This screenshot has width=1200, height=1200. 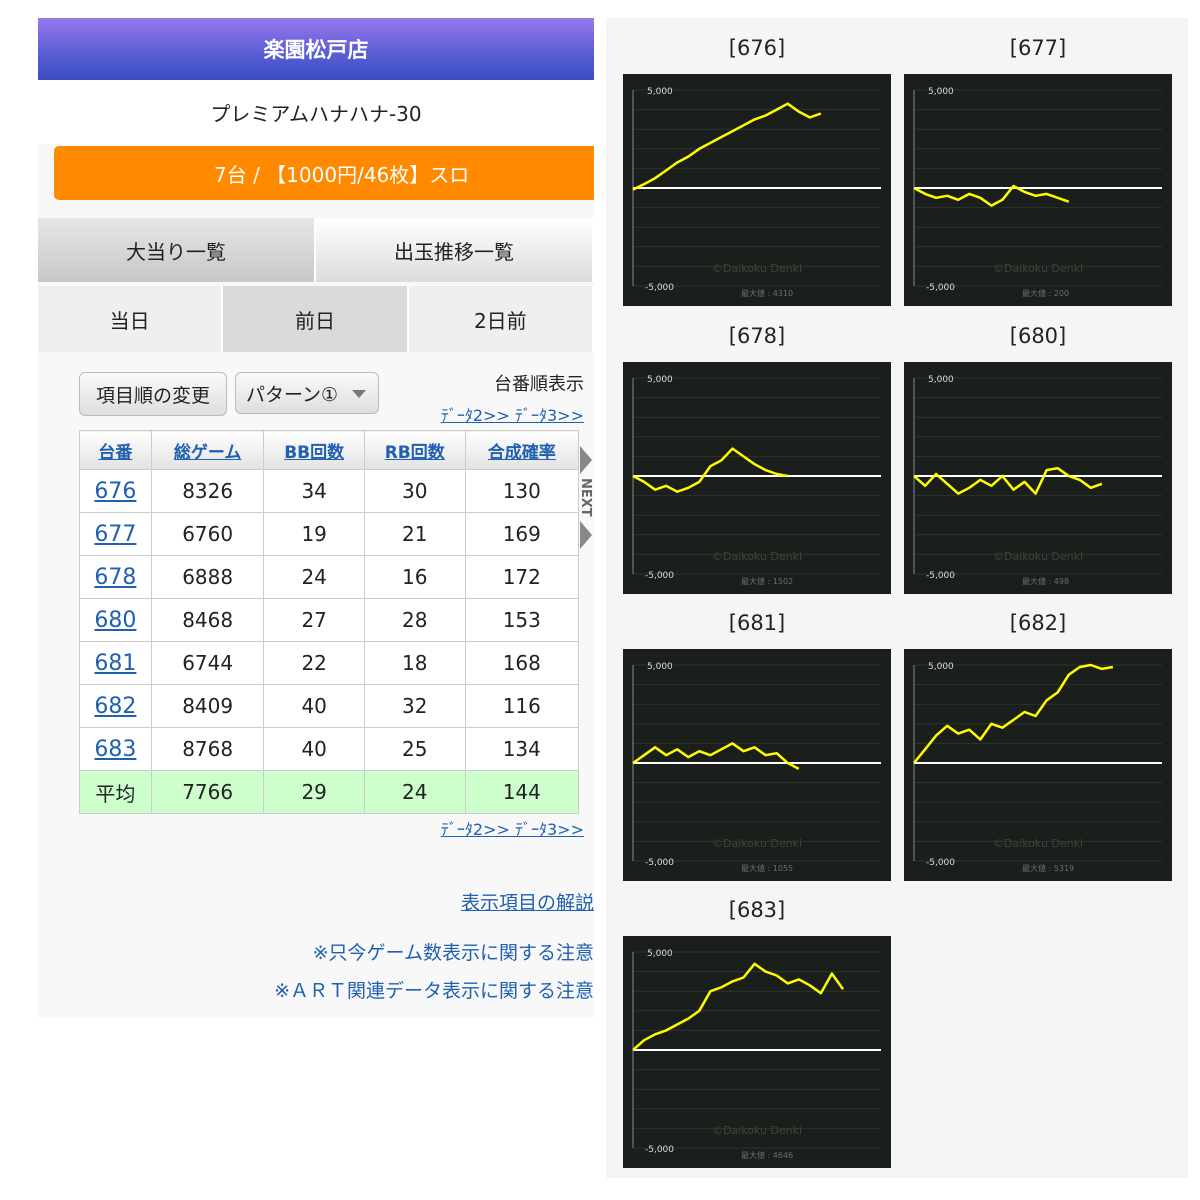 What do you see at coordinates (1038, 458) in the screenshot?
I see `graph-card: [680] 5,000 -5,000 ©Daikoku Denki 最大値 : 498` at bounding box center [1038, 458].